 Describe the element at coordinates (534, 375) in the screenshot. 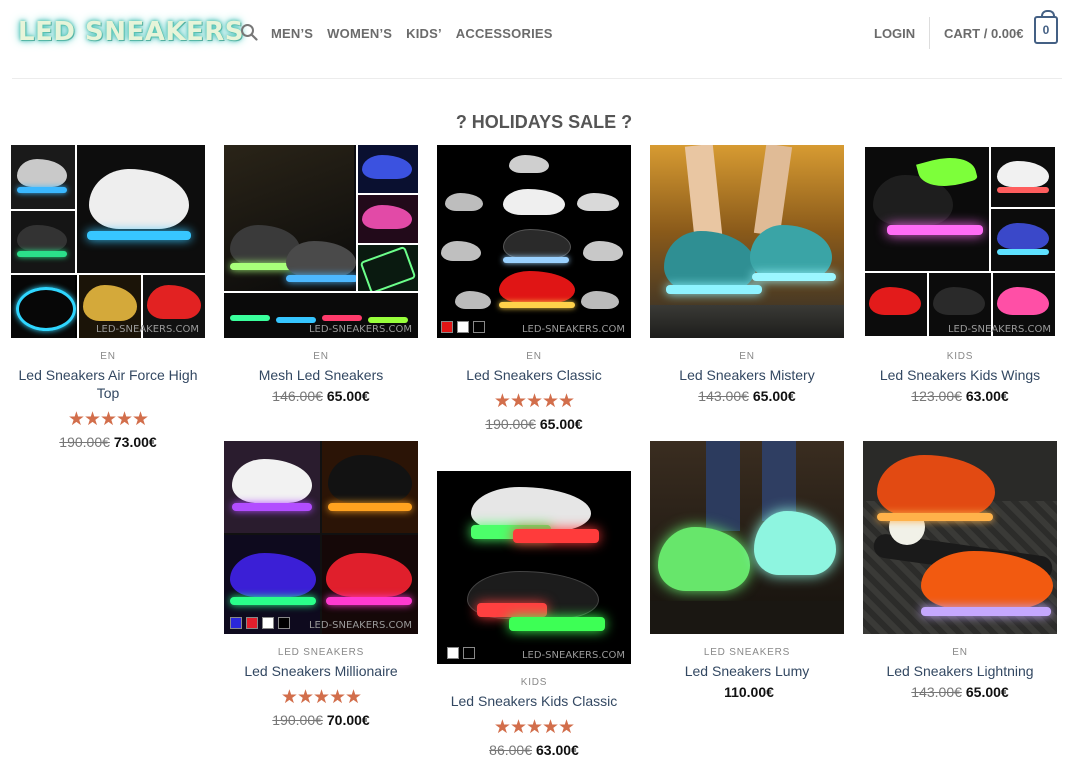

I see `product-name: Led Sneakers Classic` at that location.